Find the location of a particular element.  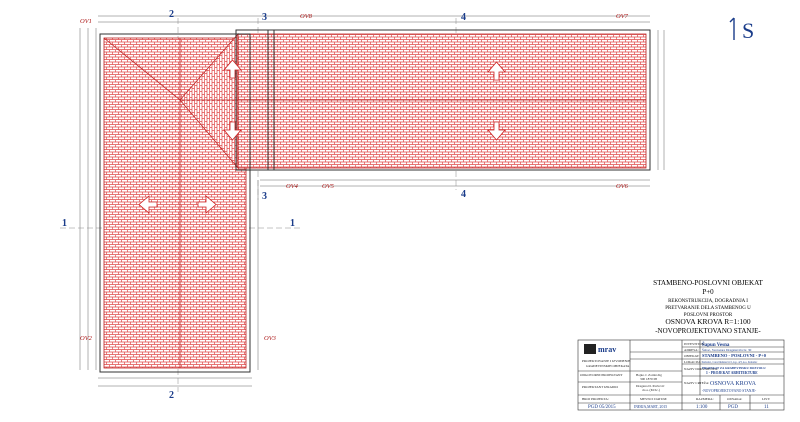

marker-ov8: OV8 is located at coordinates (306, 16).